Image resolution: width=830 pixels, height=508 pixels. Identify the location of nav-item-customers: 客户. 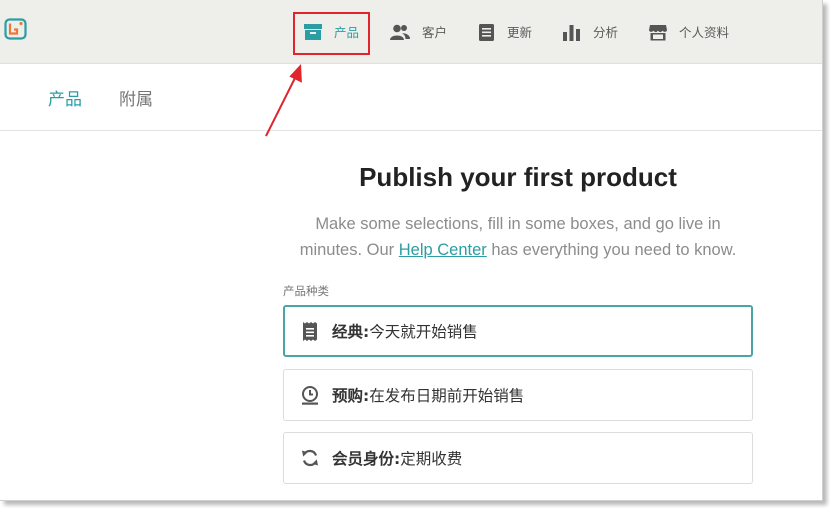
(418, 31).